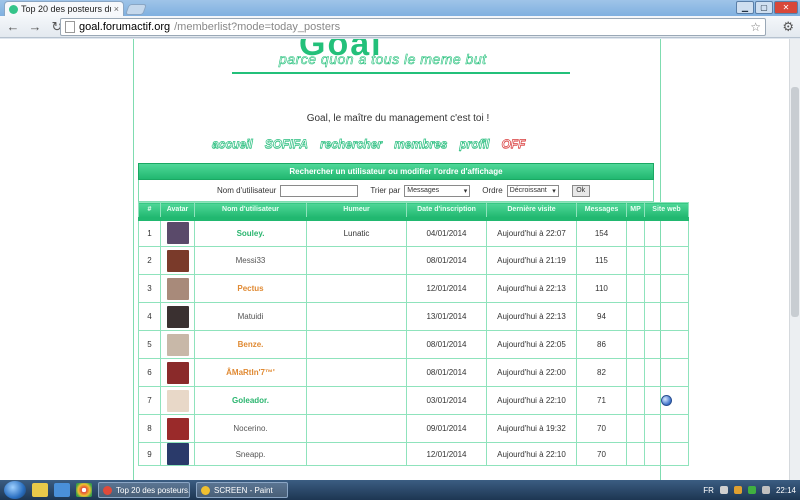 The height and width of the screenshot is (500, 800). Describe the element at coordinates (35, 27) in the screenshot. I see `forward-arrow-icon: →` at that location.